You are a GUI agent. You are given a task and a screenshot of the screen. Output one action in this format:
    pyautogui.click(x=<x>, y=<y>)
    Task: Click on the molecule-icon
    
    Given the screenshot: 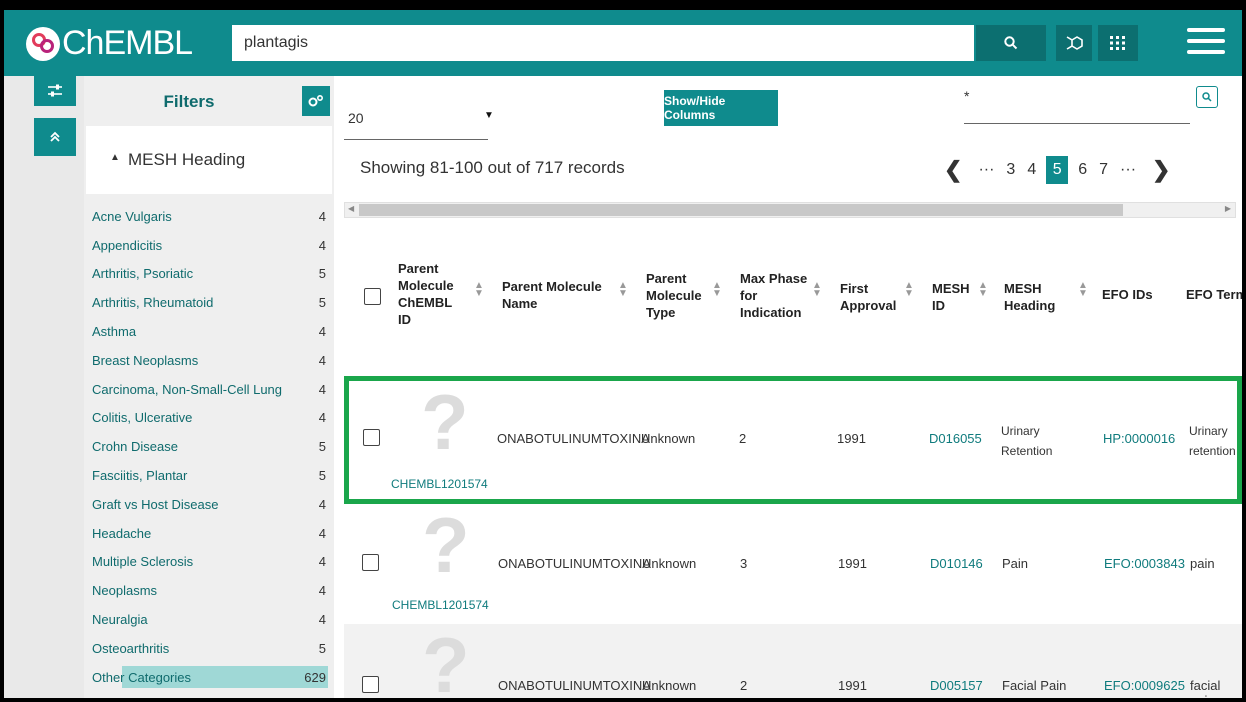 What is the action you would take?
    pyautogui.click(x=1074, y=43)
    